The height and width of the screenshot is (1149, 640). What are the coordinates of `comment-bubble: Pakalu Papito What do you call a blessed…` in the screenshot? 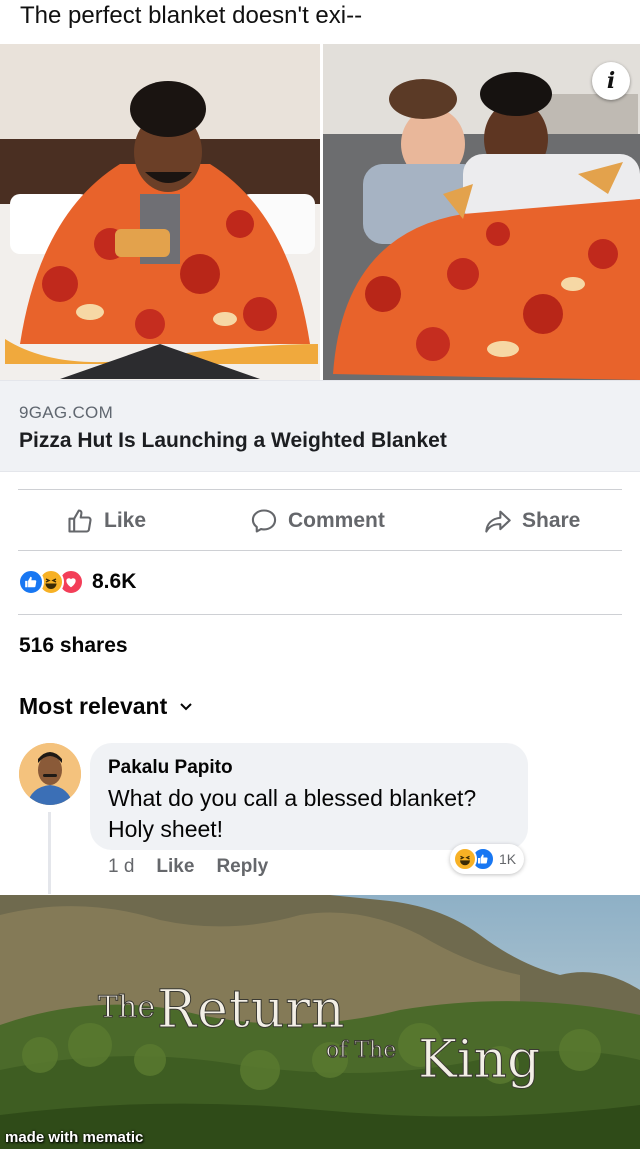 It's located at (309, 796).